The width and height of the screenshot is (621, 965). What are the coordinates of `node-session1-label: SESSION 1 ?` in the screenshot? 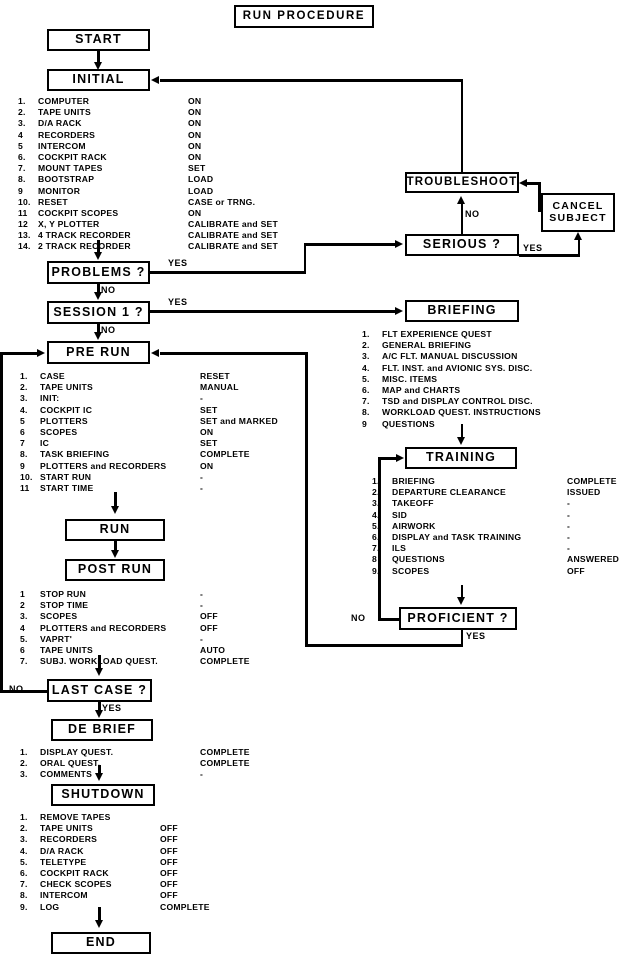 It's located at (98, 311).